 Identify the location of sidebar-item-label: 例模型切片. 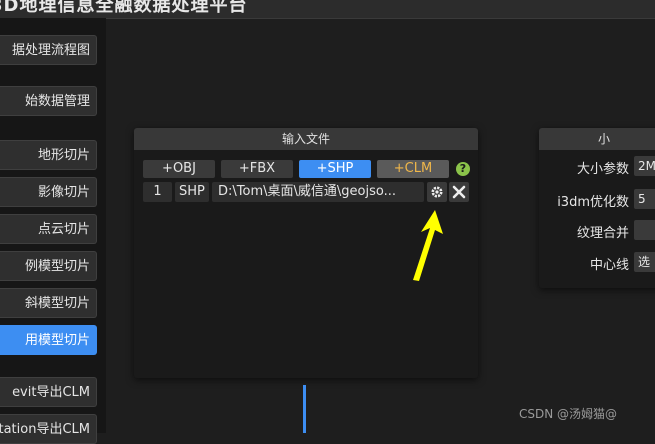
(57, 266).